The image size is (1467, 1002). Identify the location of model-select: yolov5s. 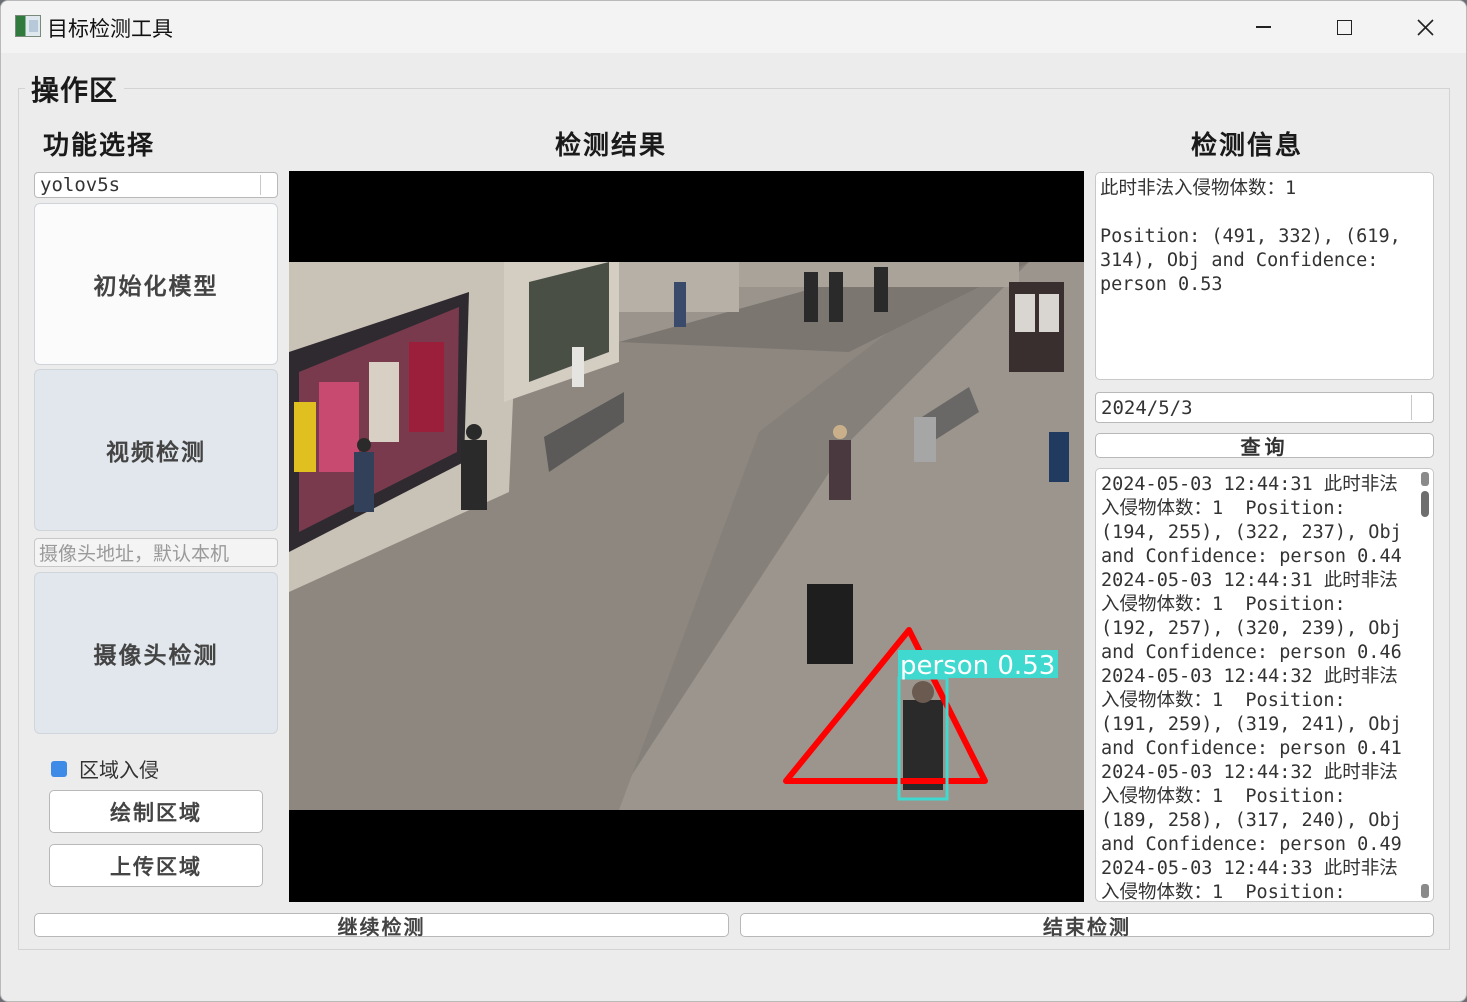
(156, 185).